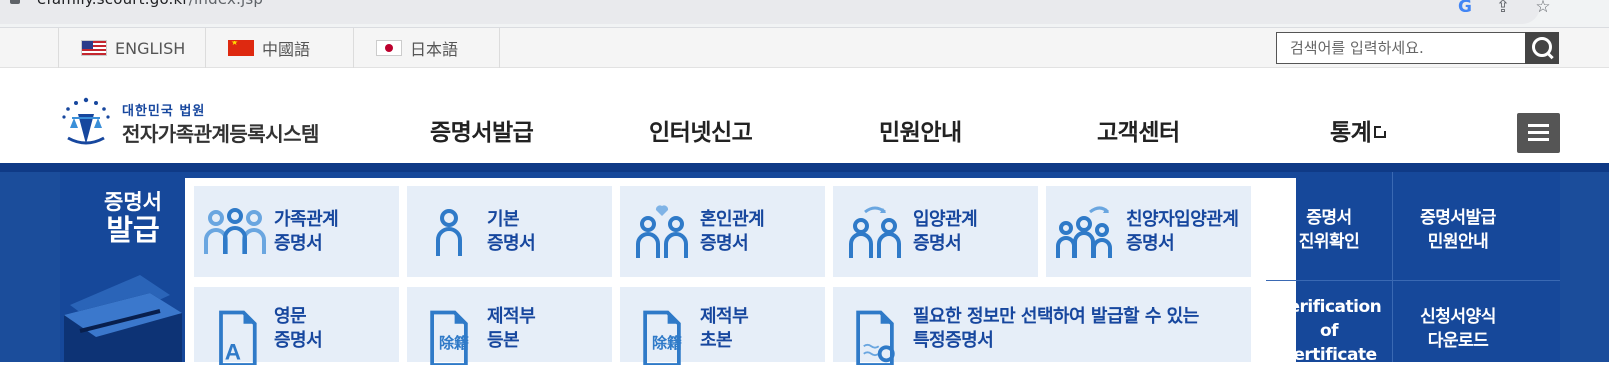  Describe the element at coordinates (1543, 8) in the screenshot. I see `bookmark-star-icon: ☆` at that location.